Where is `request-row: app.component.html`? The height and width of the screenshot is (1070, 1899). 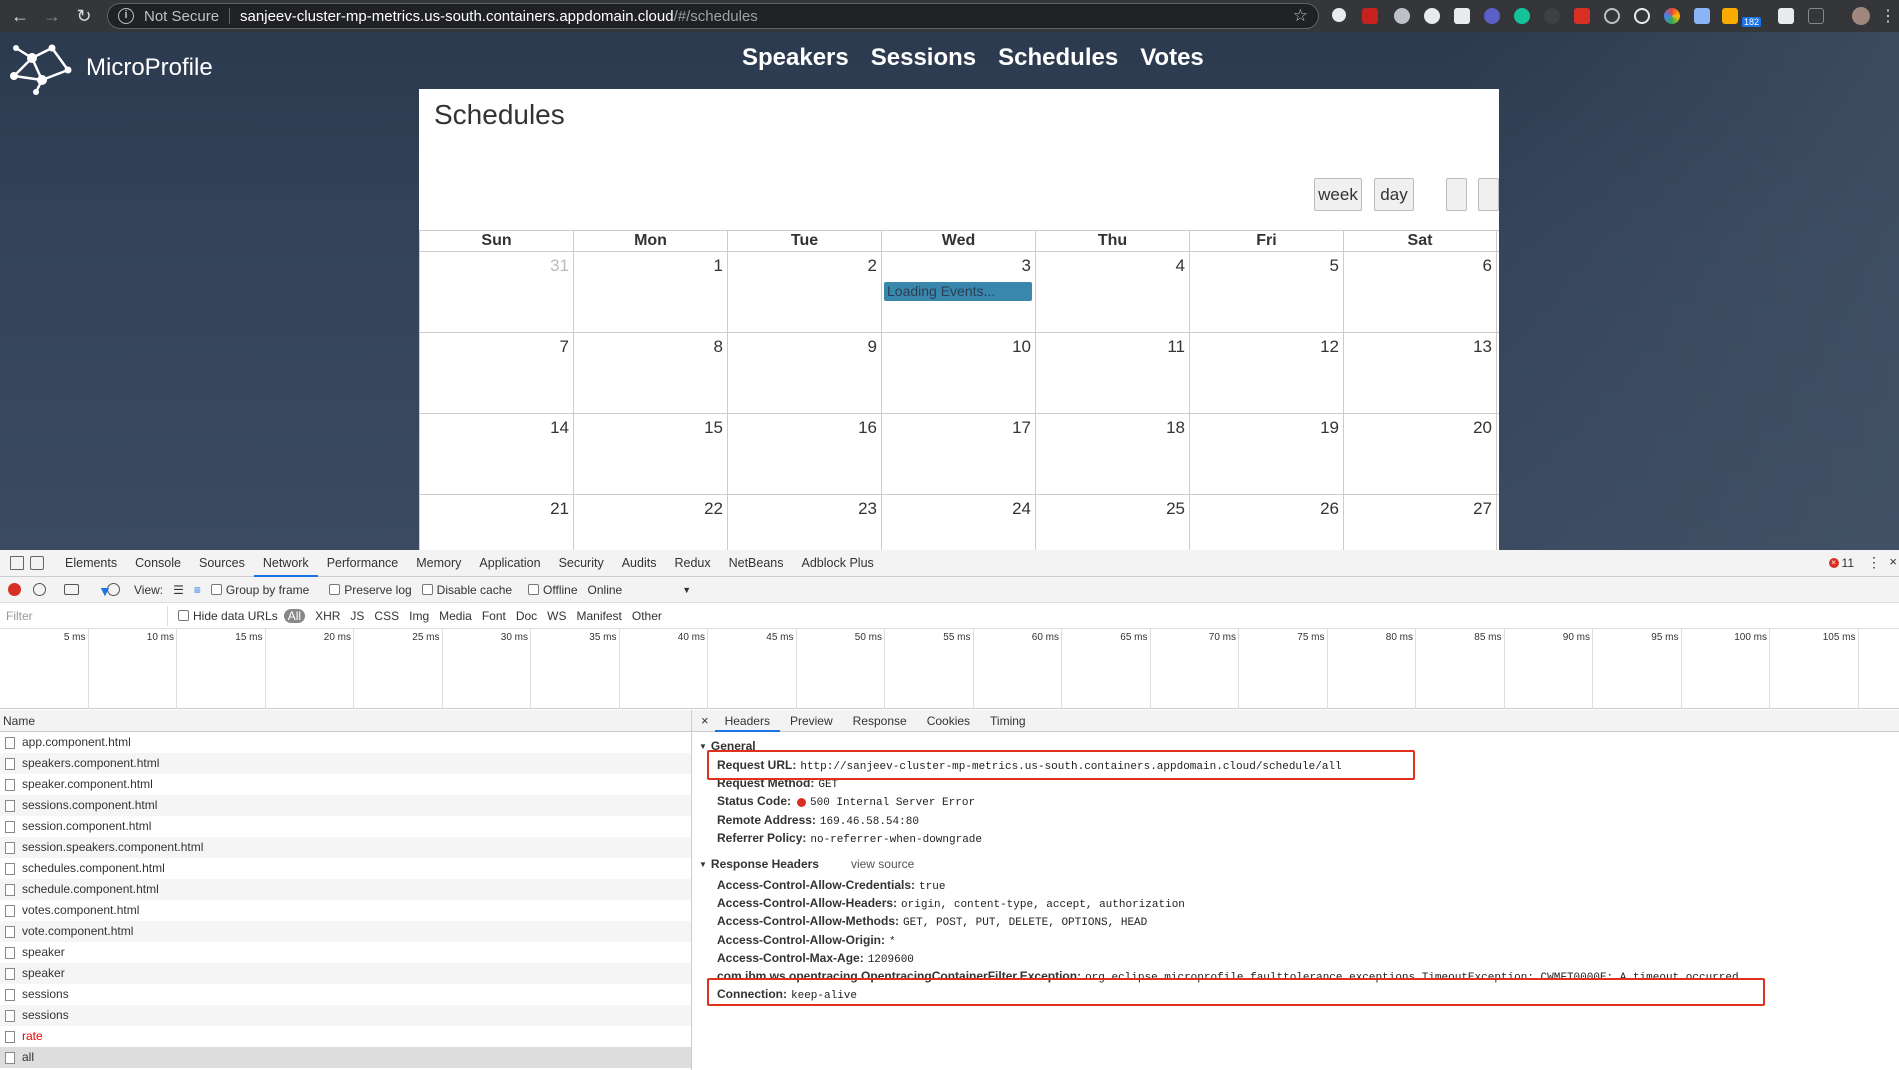 request-row: app.component.html is located at coordinates (345, 742).